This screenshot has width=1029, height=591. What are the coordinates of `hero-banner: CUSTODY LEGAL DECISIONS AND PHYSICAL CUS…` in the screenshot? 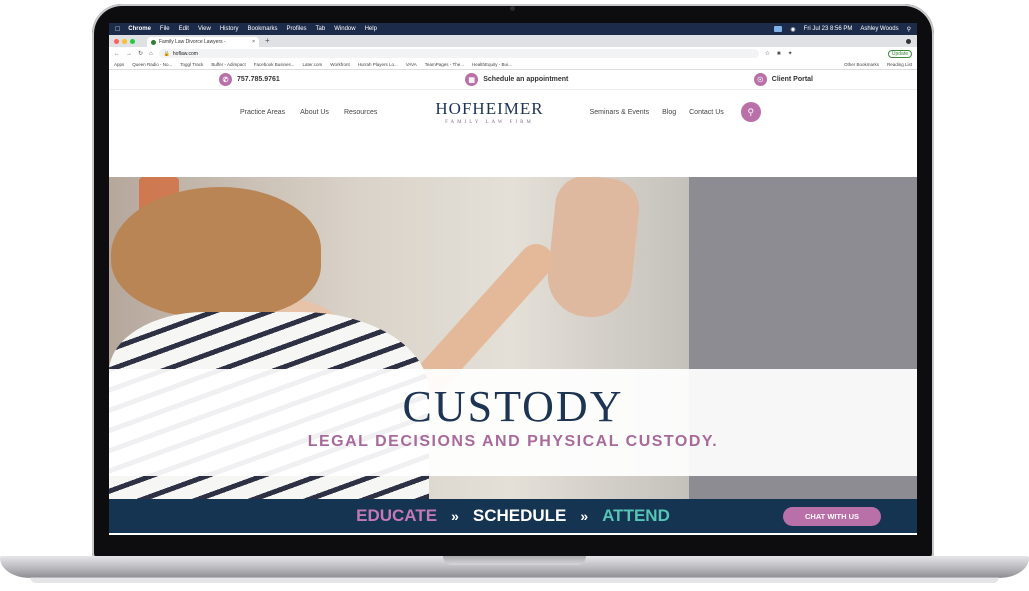 It's located at (513, 422).